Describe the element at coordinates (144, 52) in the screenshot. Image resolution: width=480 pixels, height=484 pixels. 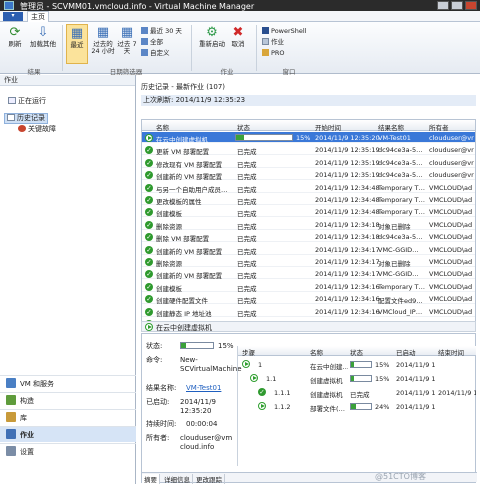
I see `calendar-small-icon` at that location.